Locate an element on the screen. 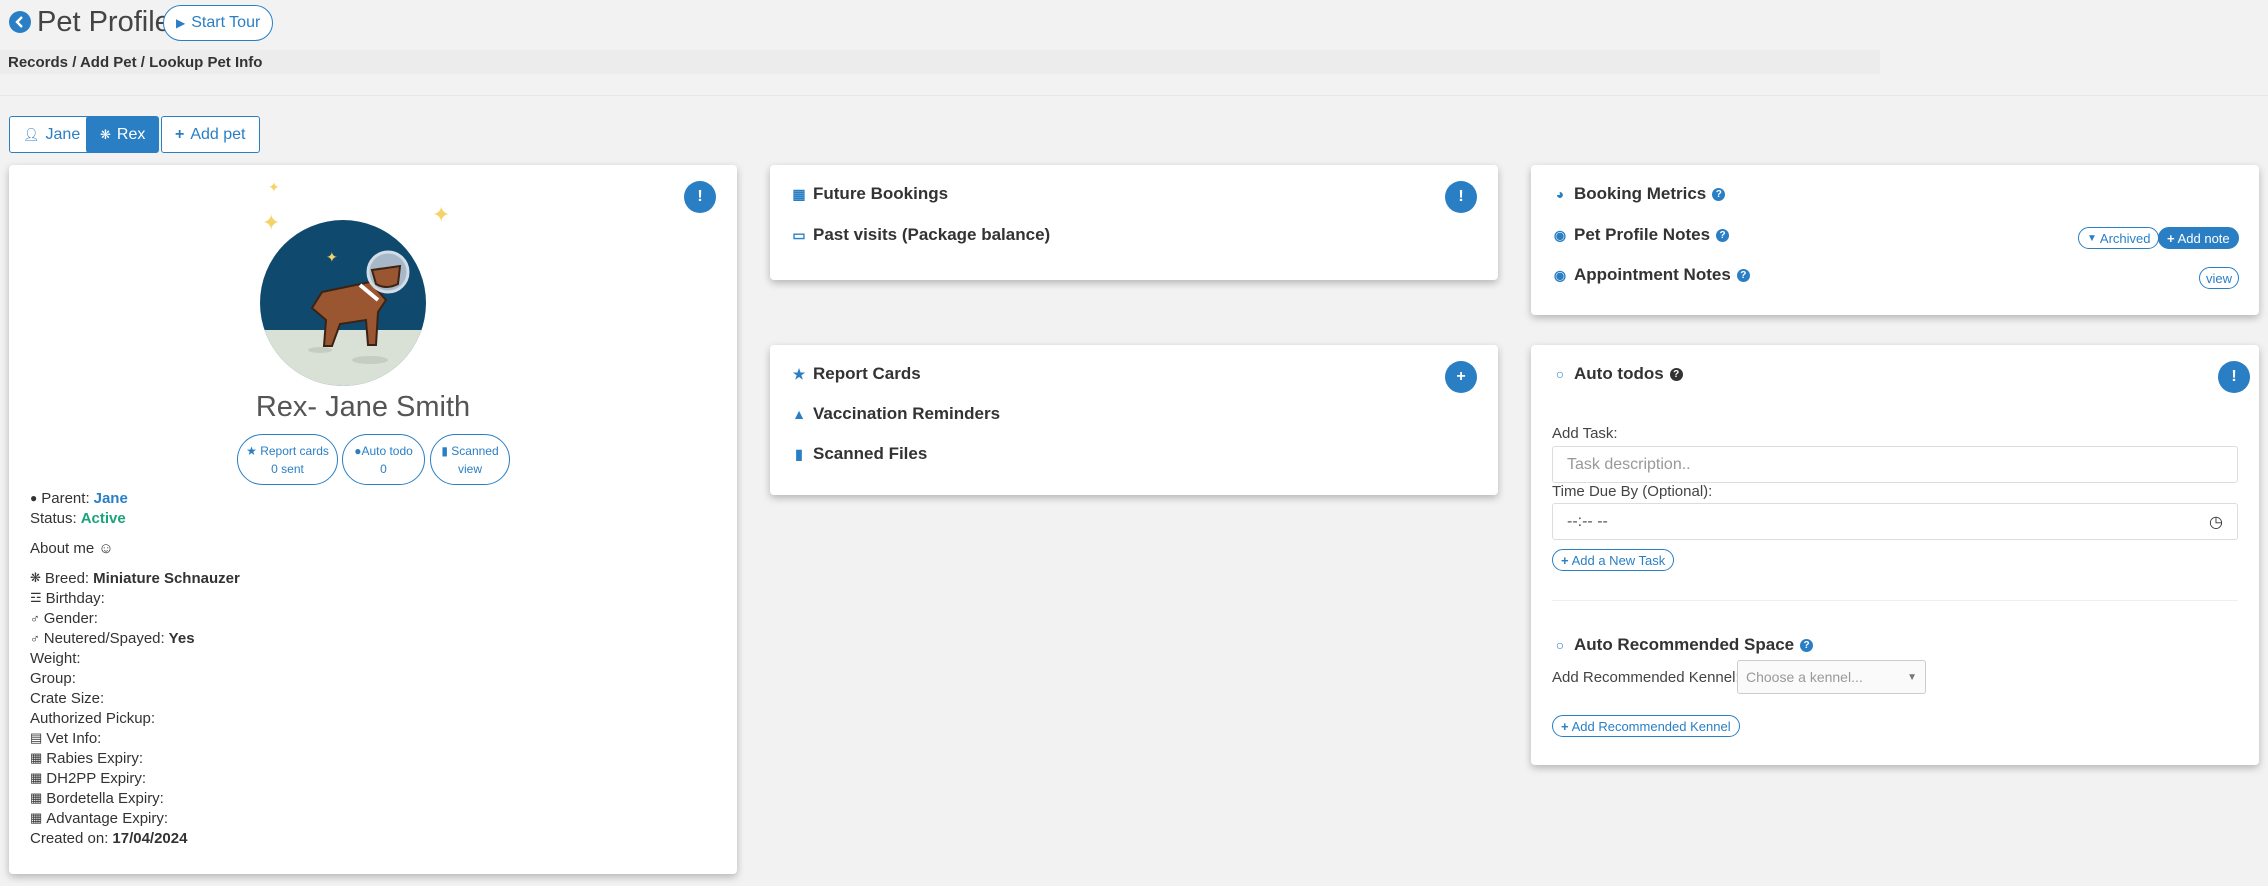 The image size is (2268, 886). profile-field-row: Authorized Pickup: is located at coordinates (135, 718).